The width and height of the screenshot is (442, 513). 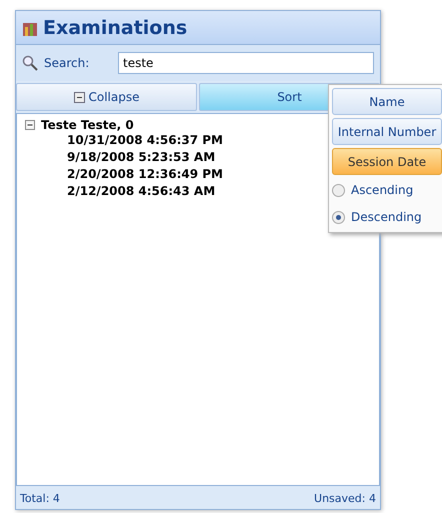 What do you see at coordinates (30, 125) in the screenshot?
I see `collapse-toggle-icon` at bounding box center [30, 125].